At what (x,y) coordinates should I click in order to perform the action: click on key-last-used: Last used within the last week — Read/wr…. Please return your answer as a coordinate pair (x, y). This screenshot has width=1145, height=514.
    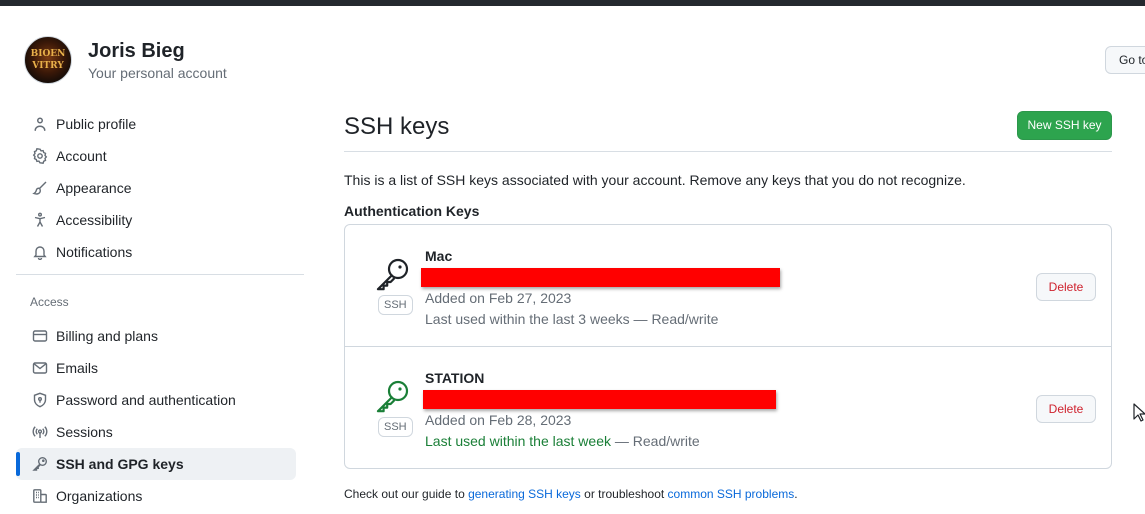
    Looking at the image, I should click on (562, 441).